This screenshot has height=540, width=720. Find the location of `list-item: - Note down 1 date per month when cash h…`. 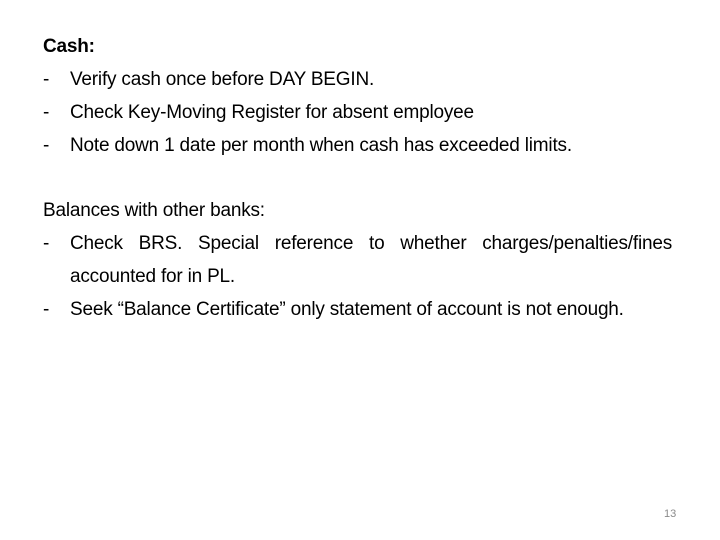

list-item: - Note down 1 date per month when cash h… is located at coordinates (357, 145).